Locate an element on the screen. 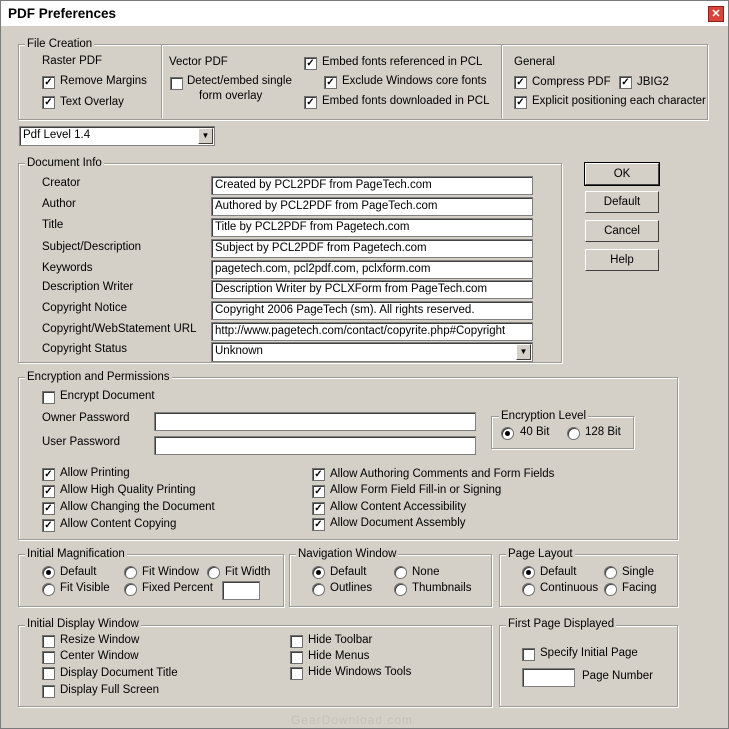 This screenshot has width=729, height=729. fit-visible-radio is located at coordinates (48, 589).